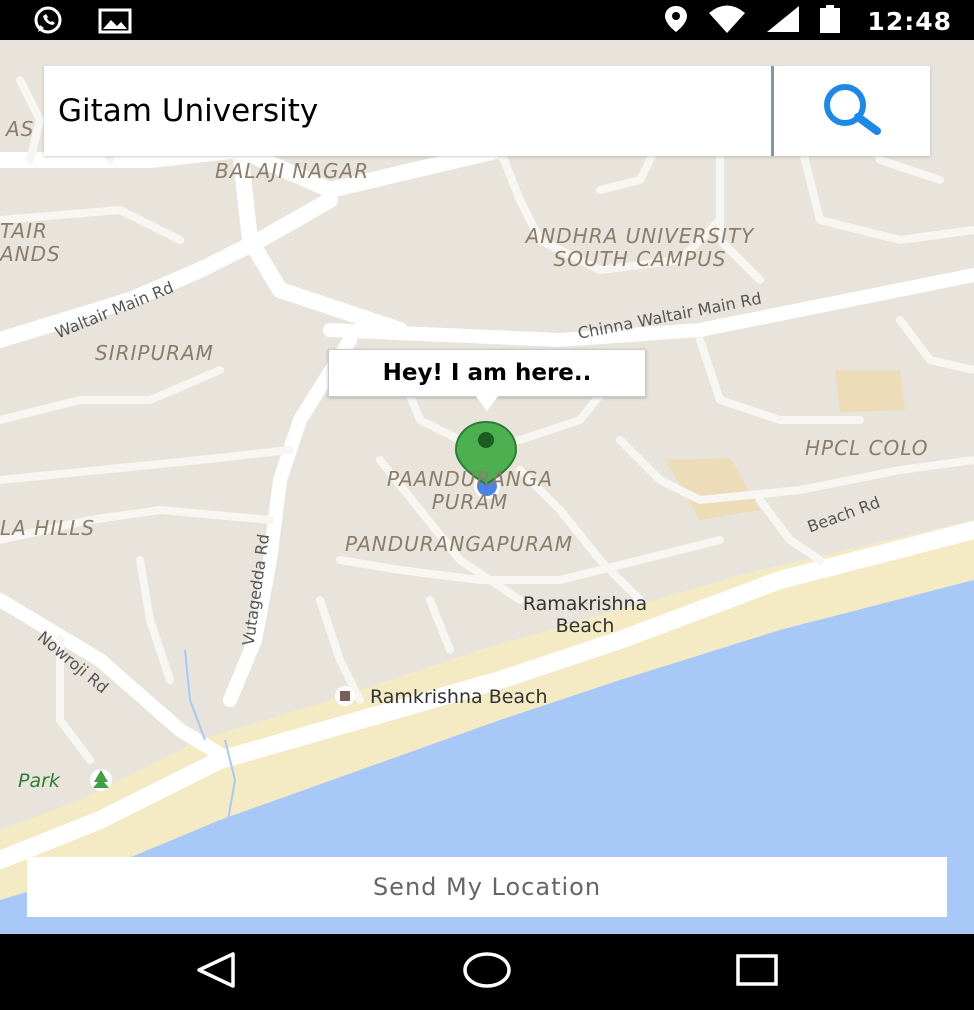  What do you see at coordinates (487, 373) in the screenshot?
I see `info-window-text: Hey! I am here..` at bounding box center [487, 373].